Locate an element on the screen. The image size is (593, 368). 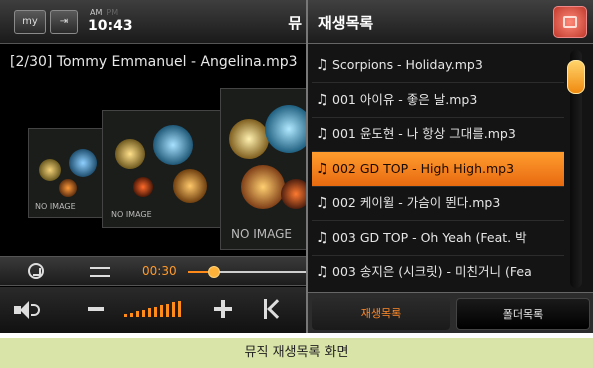
playlist-item: ♫ 002 GD TOP - High High.mp3 is located at coordinates (438, 168).